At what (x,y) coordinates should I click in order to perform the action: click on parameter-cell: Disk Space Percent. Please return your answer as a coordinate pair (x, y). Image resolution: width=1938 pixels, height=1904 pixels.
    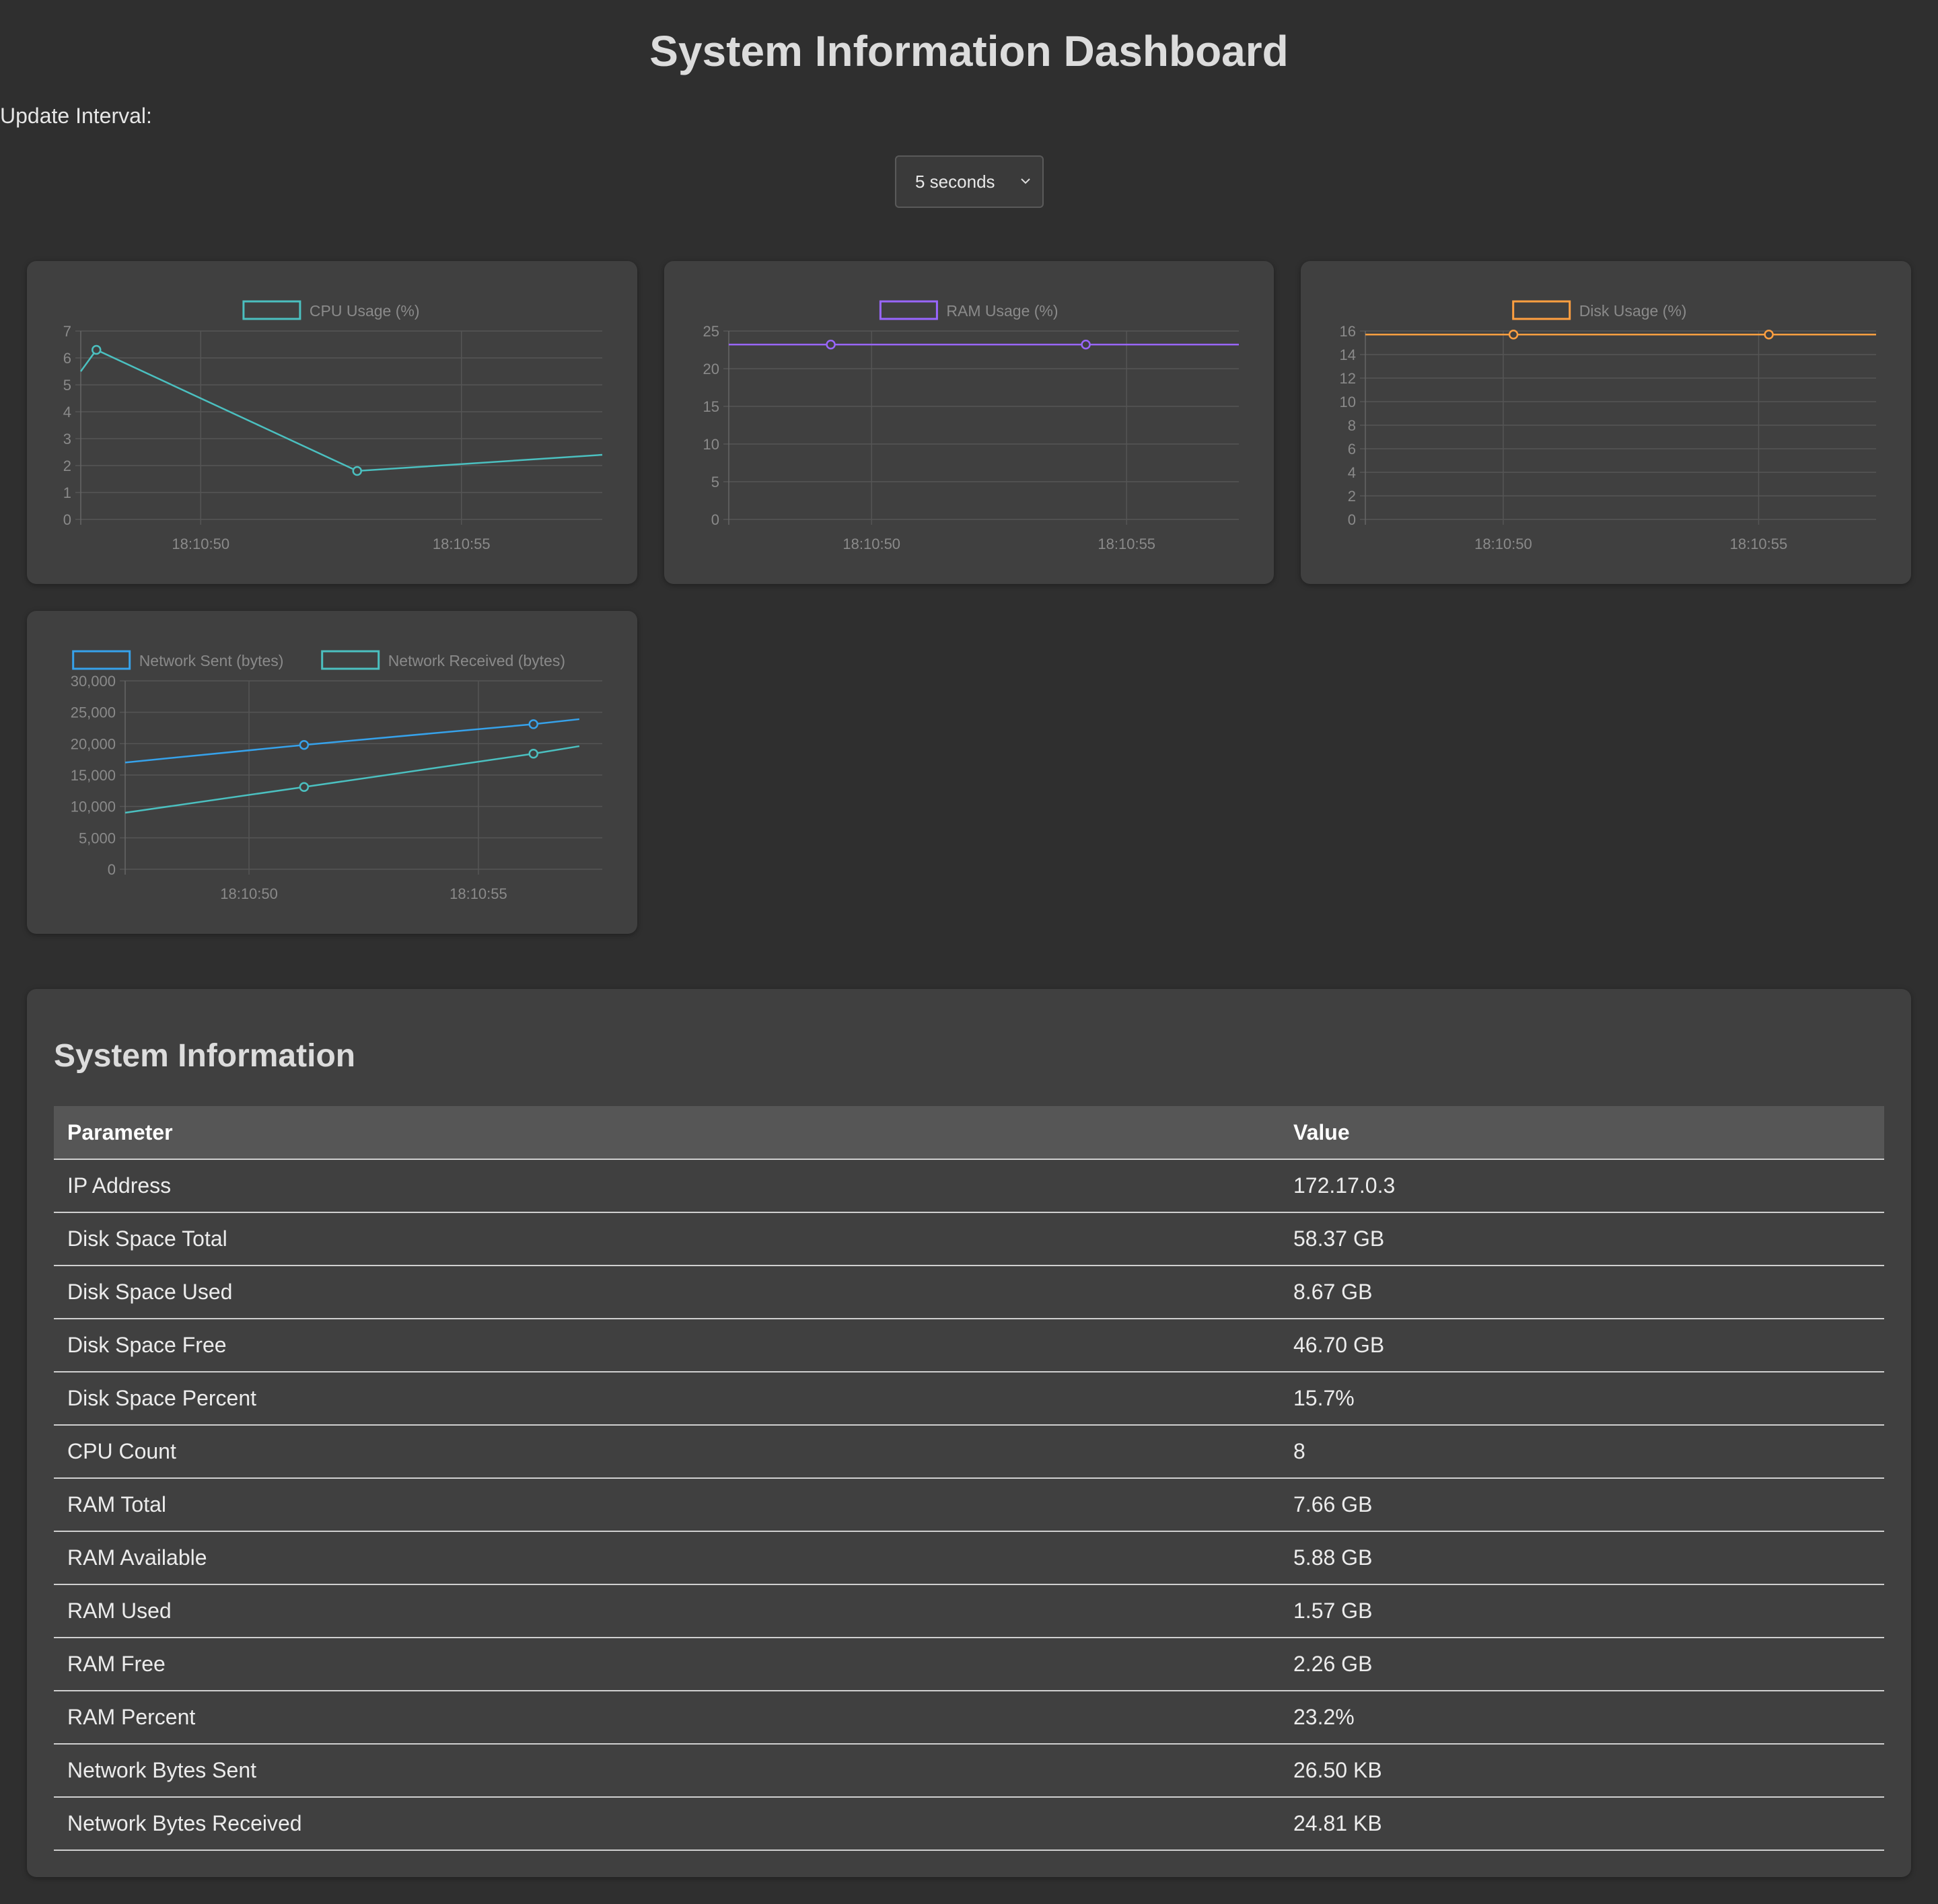
    Looking at the image, I should click on (667, 1399).